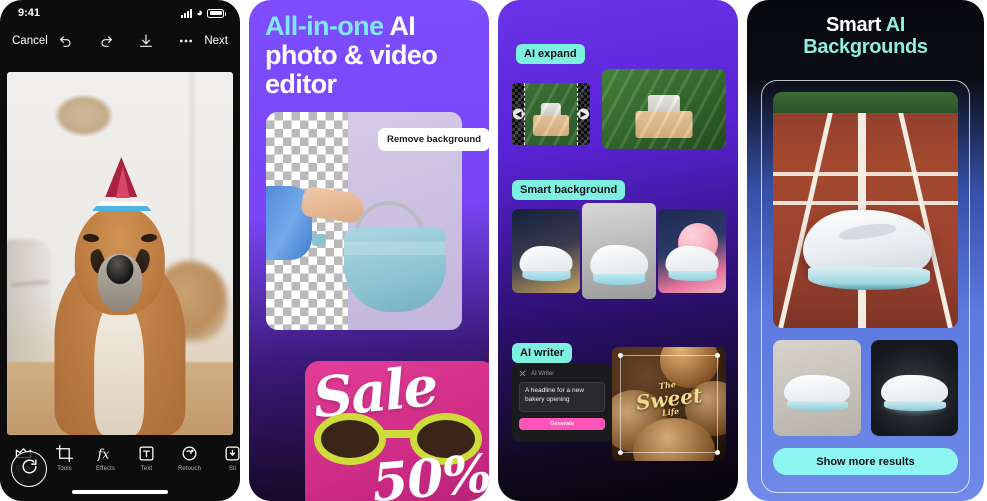 This screenshot has width=987, height=501. I want to click on promo-headline-block: All-in-one AI photo & video editor, so click(369, 49).